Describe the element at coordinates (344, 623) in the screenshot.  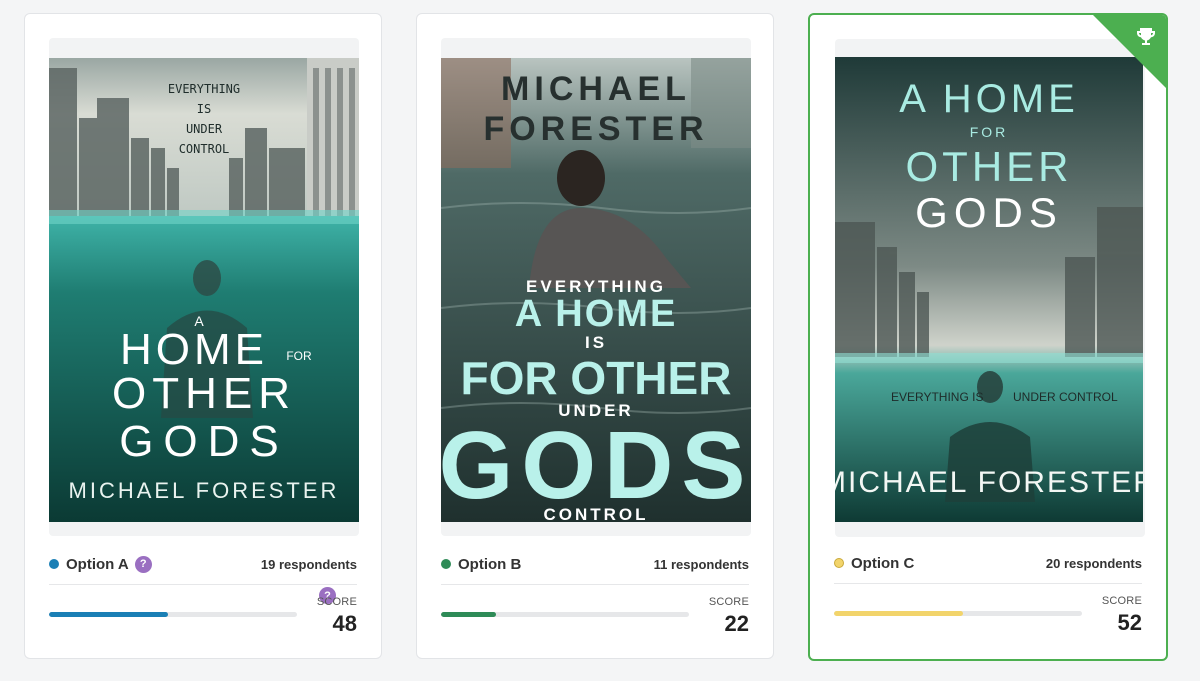
I see `score-value: 48` at that location.